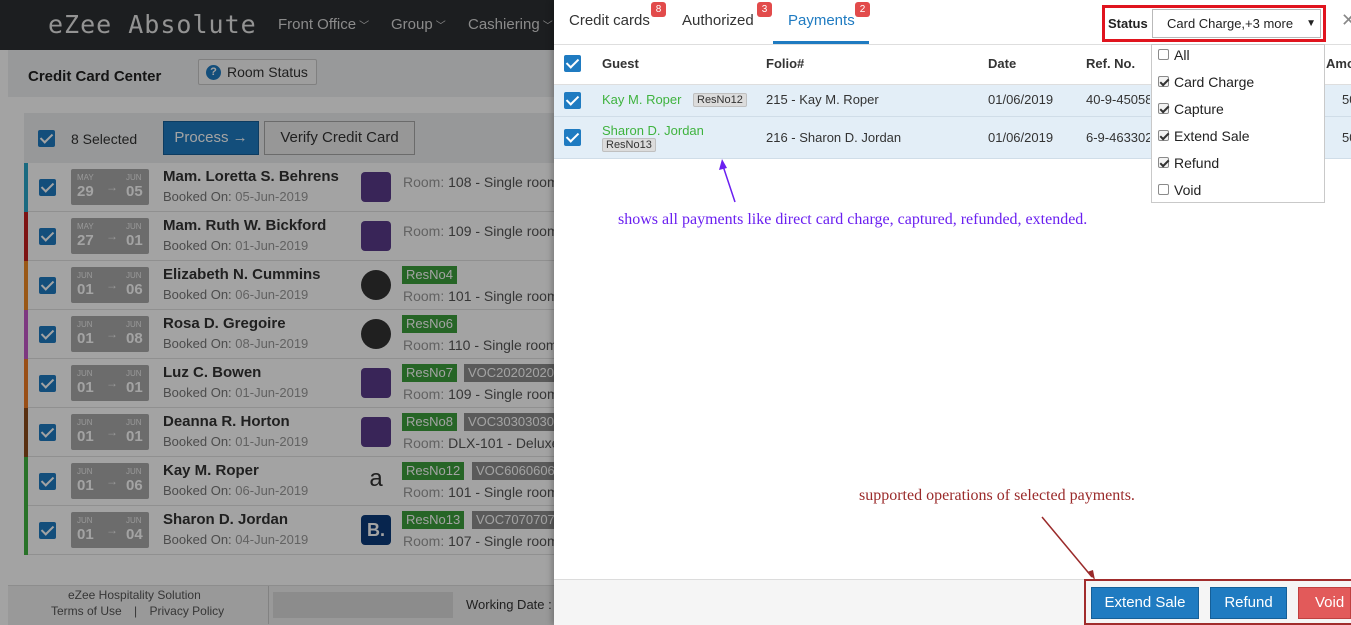 Image resolution: width=1351 pixels, height=625 pixels. Describe the element at coordinates (658, 9) in the screenshot. I see `credit-cards-count-badge: 8` at that location.